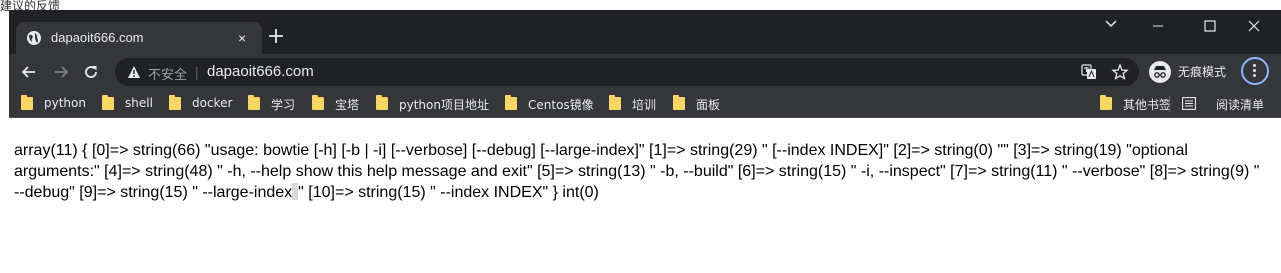  I want to click on more-vert-icon, so click(1255, 71).